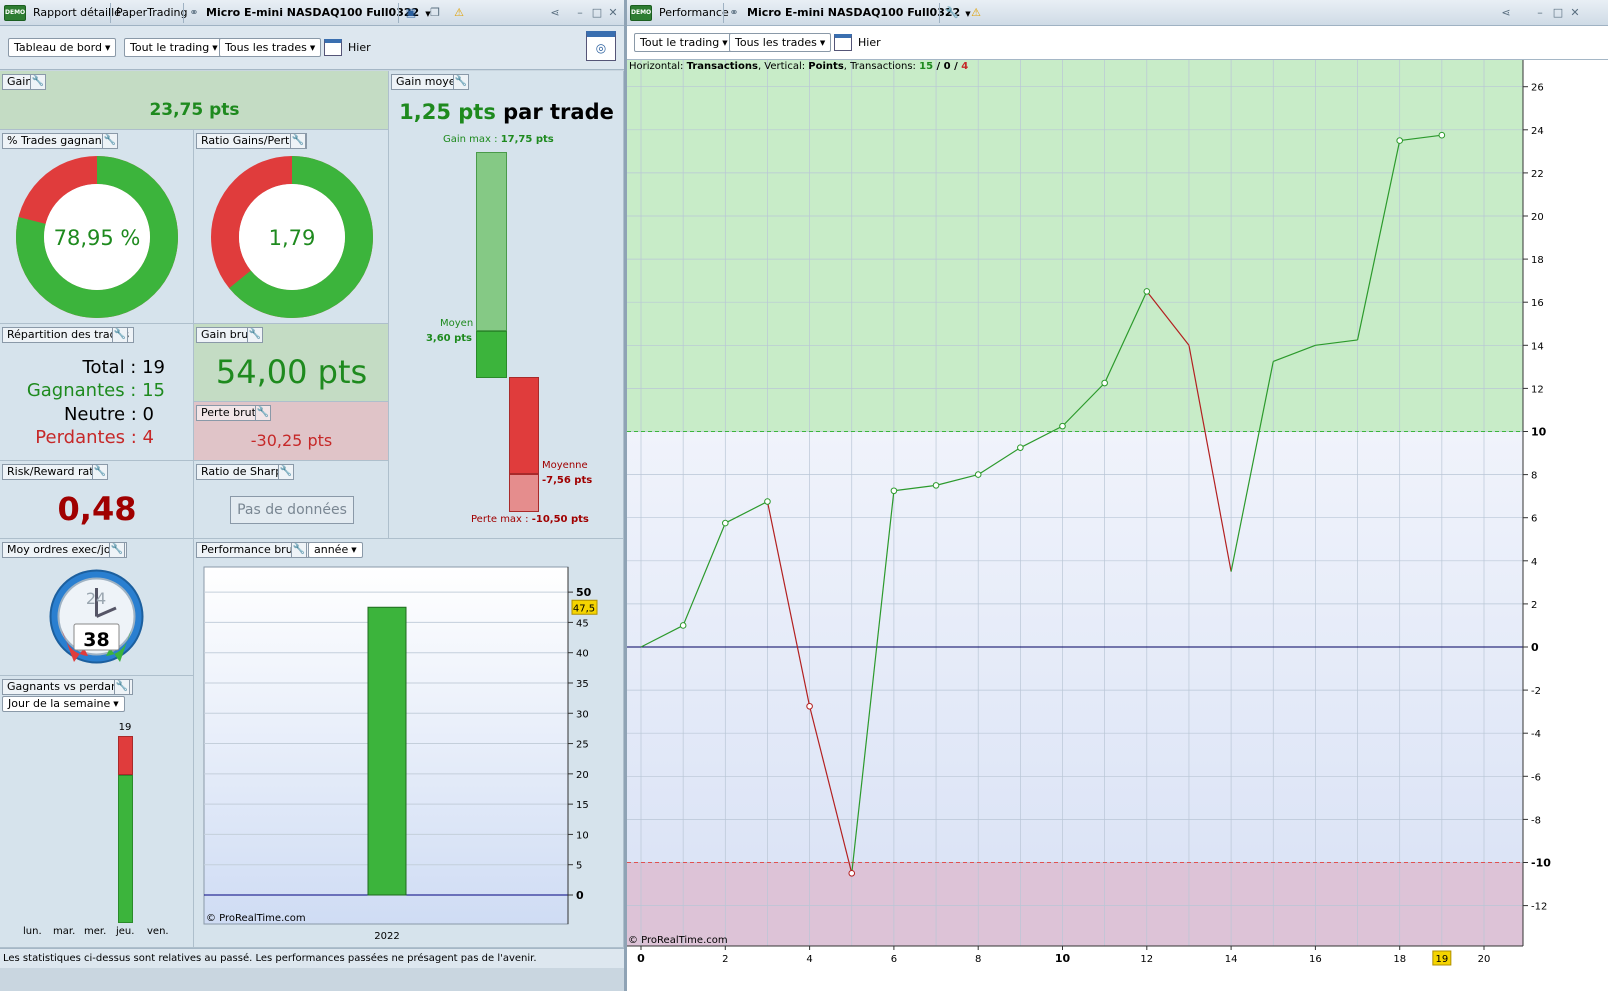  What do you see at coordinates (77, 13) in the screenshot?
I see `tab-detailed-report: Rapport détaillé` at bounding box center [77, 13].